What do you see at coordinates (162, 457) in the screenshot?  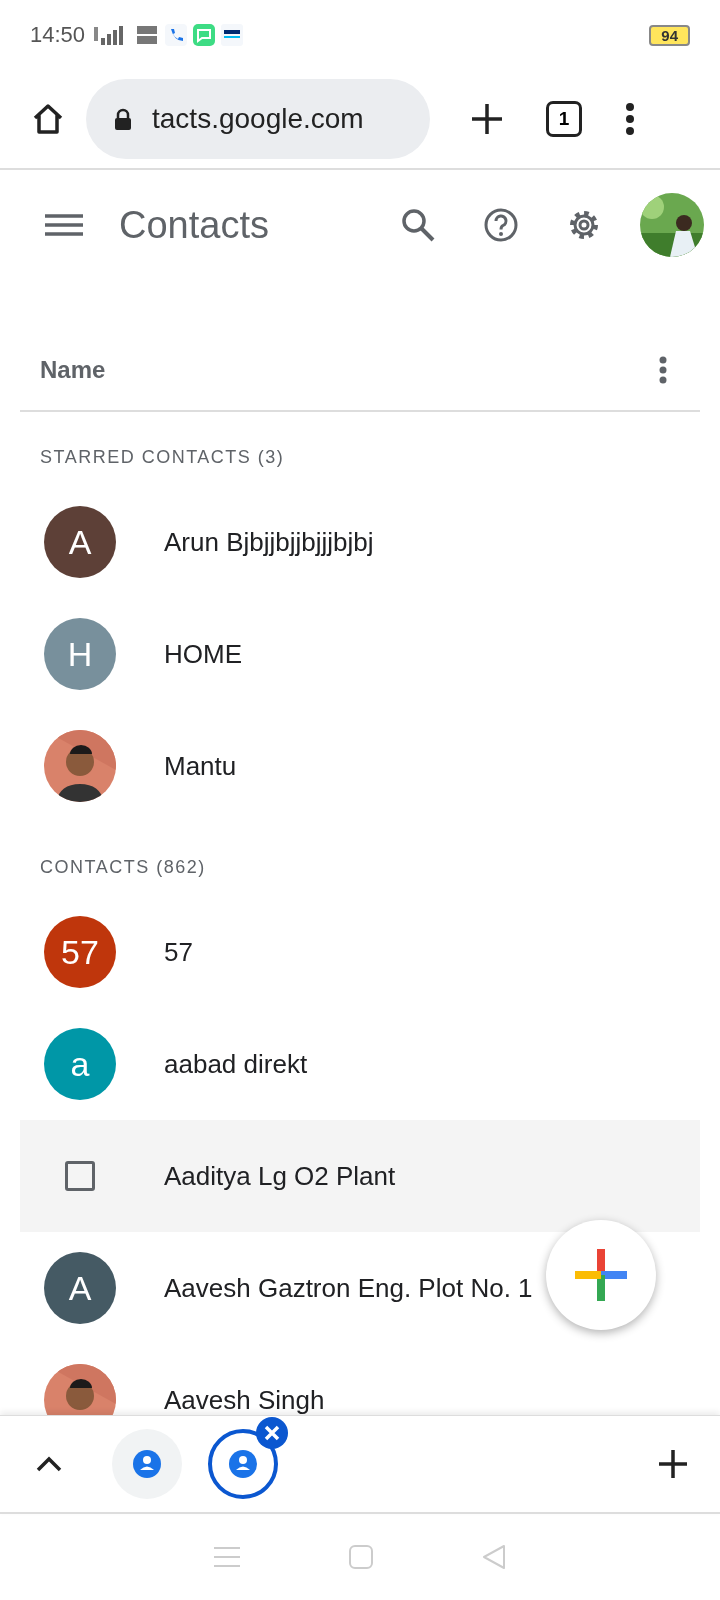 I see `section-heading: STARRED CONTACTS (3)` at bounding box center [162, 457].